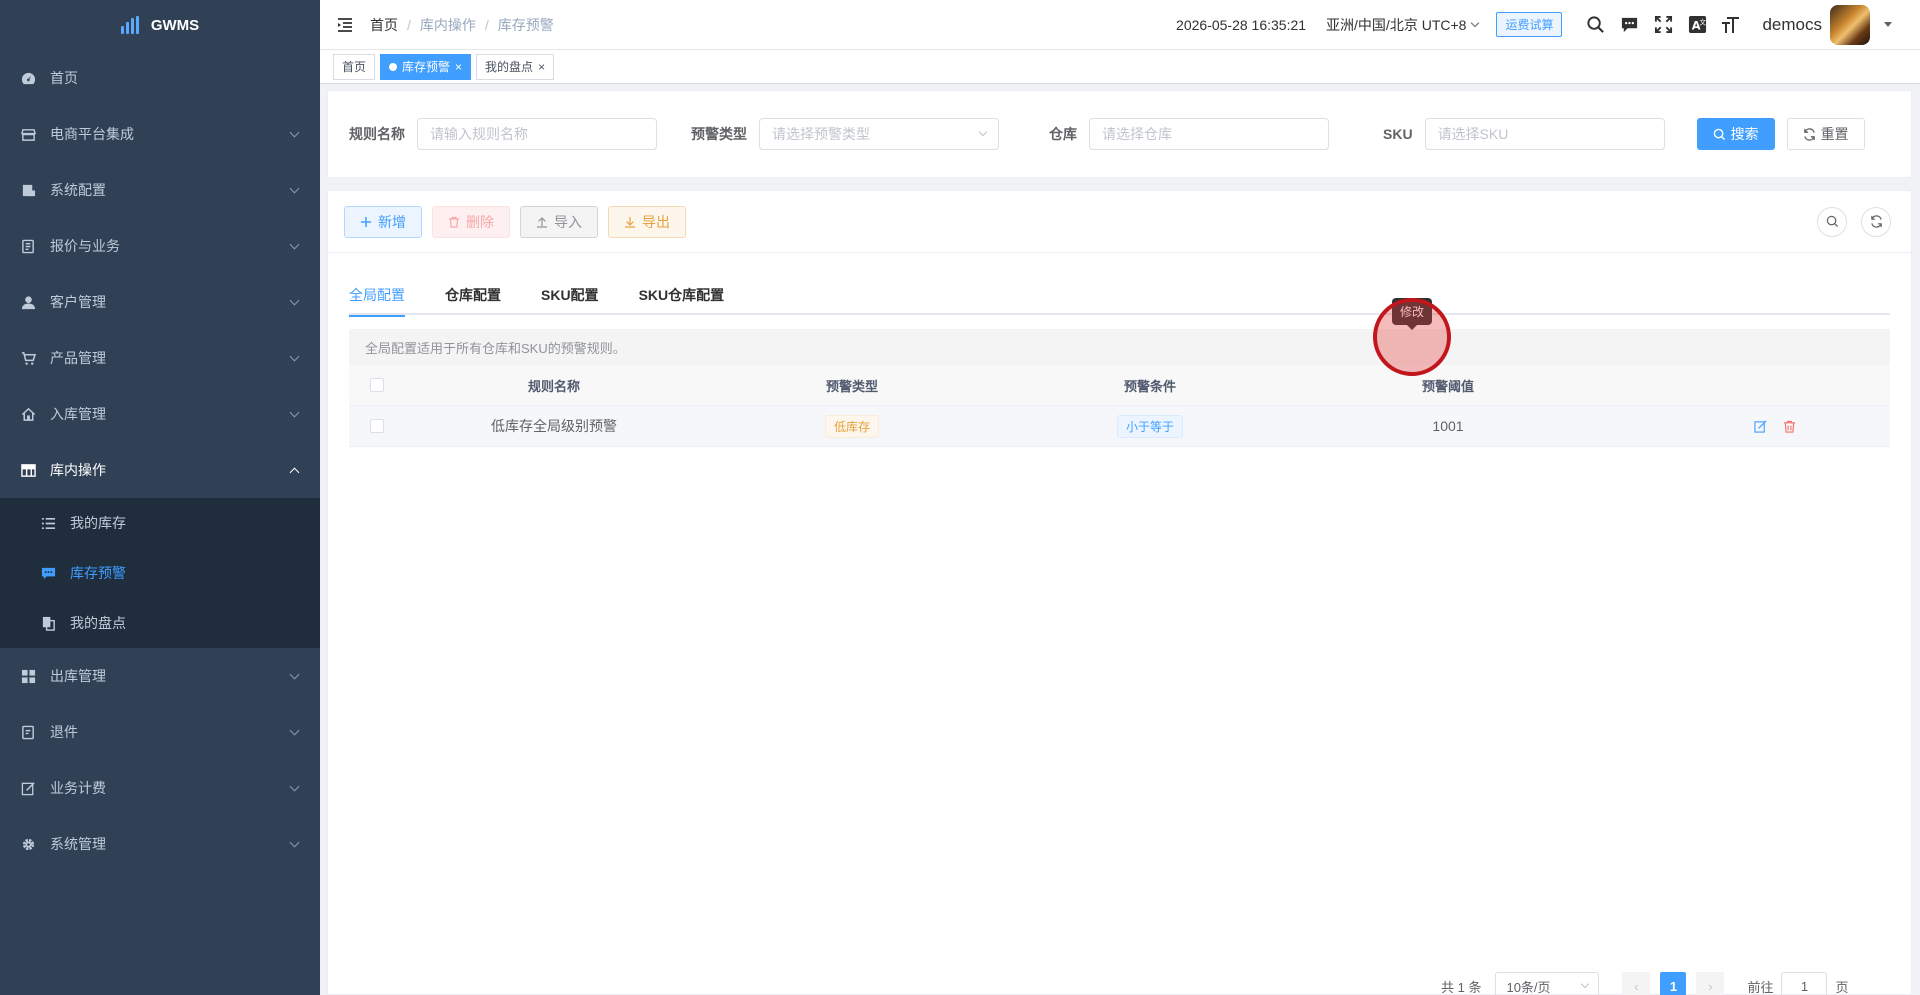 Image resolution: width=1920 pixels, height=995 pixels. I want to click on search-button-label: 搜索, so click(1744, 134).